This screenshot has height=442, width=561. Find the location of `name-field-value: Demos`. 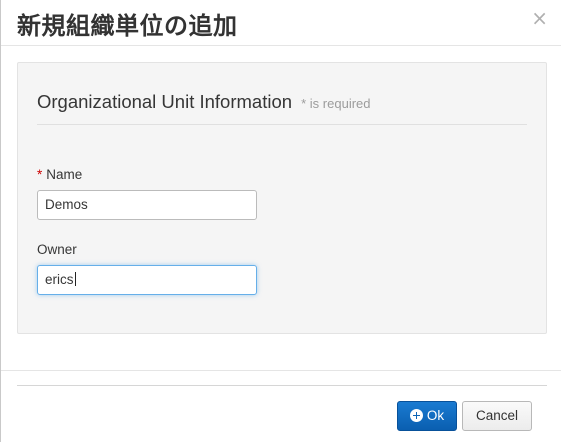

name-field-value: Demos is located at coordinates (66, 204).